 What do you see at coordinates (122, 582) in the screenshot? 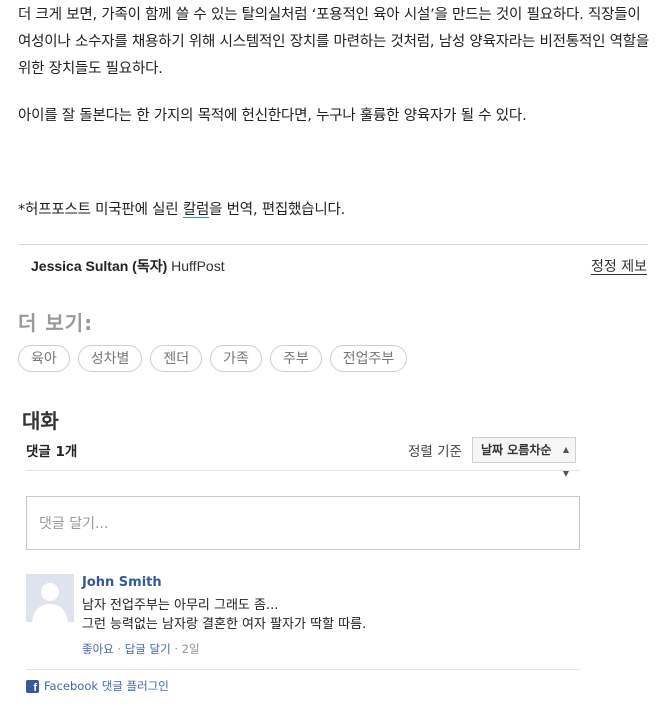
I see `commenter-name: John Smith` at bounding box center [122, 582].